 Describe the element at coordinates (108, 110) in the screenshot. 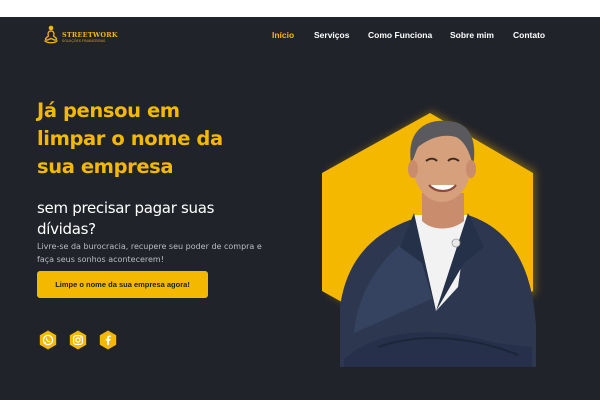

I see `hero-title-line: Já pensou em` at that location.